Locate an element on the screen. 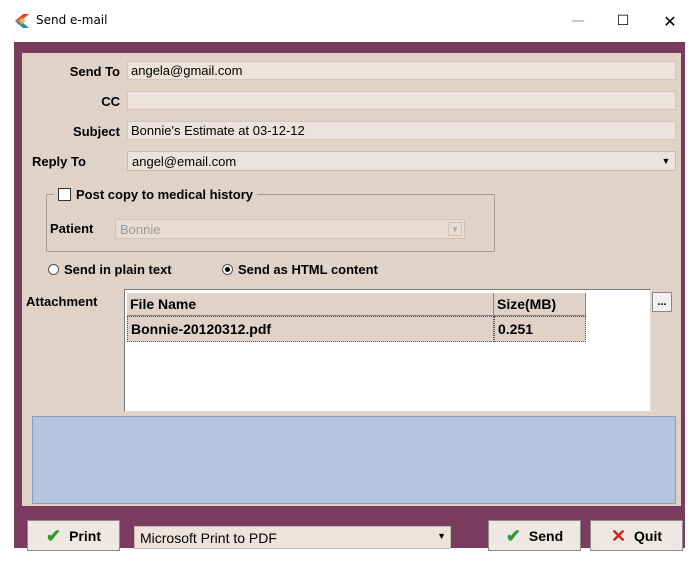 The width and height of the screenshot is (699, 562). radio-selected-dot is located at coordinates (227, 269).